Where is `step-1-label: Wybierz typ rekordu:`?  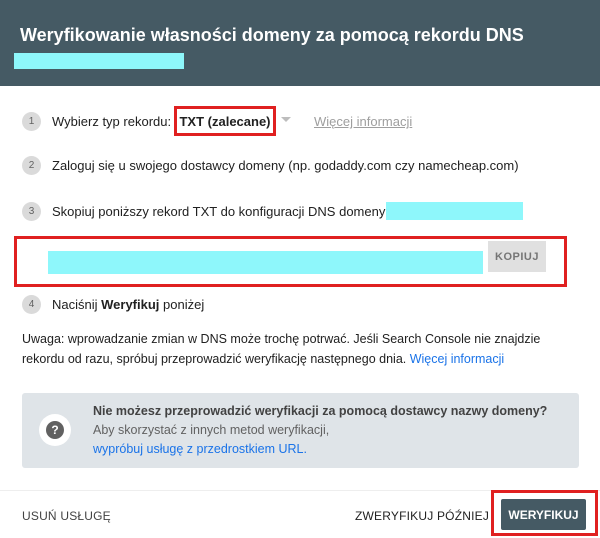 step-1-label: Wybierz typ rekordu: is located at coordinates (112, 121).